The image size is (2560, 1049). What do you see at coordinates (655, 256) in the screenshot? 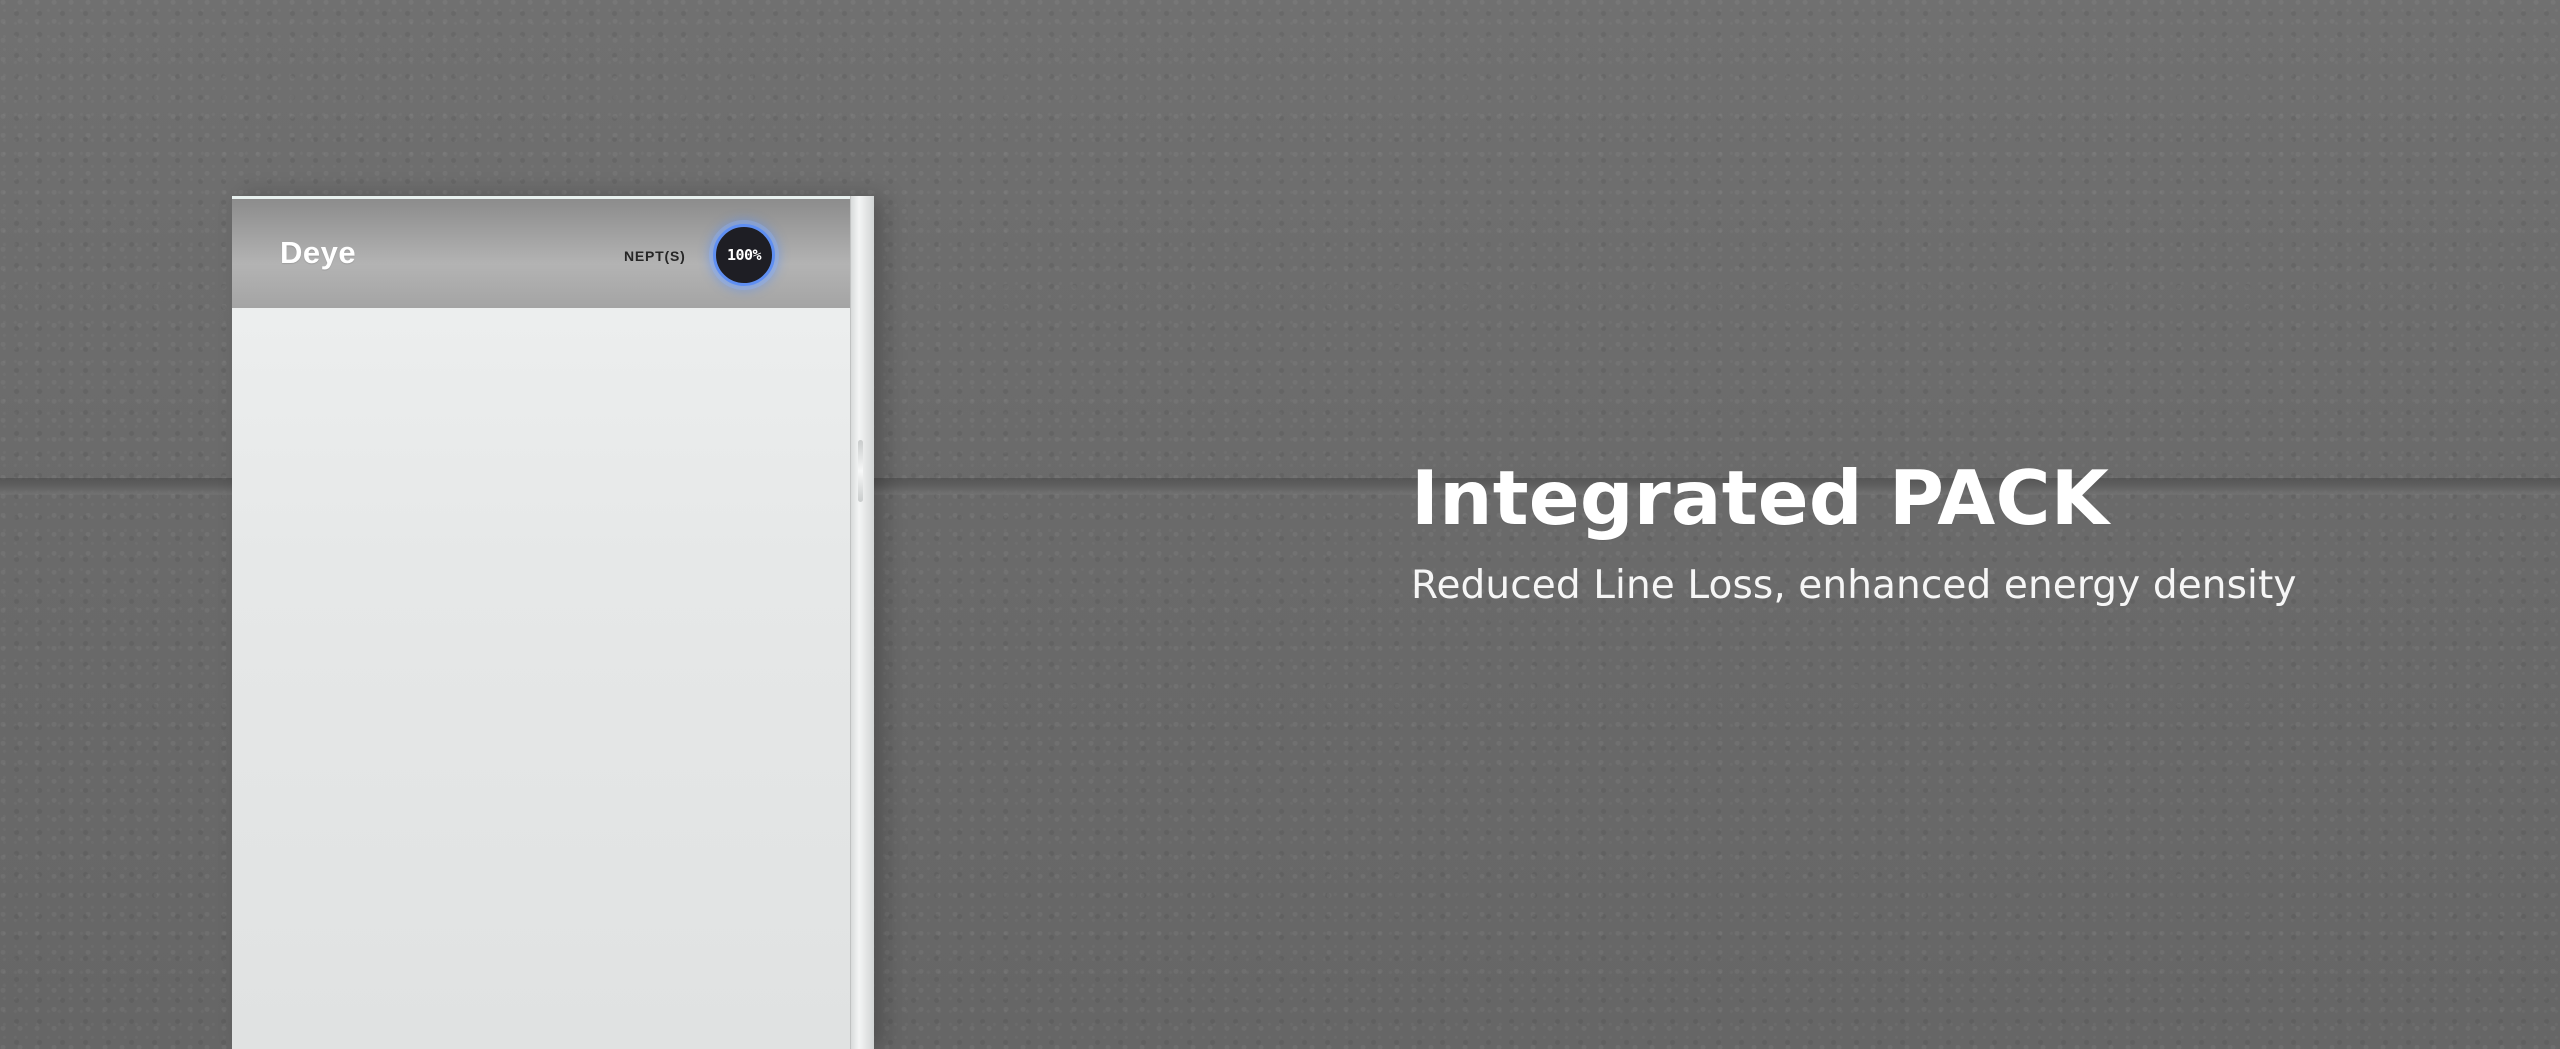
I see `model-logo: NEPT(S)` at bounding box center [655, 256].